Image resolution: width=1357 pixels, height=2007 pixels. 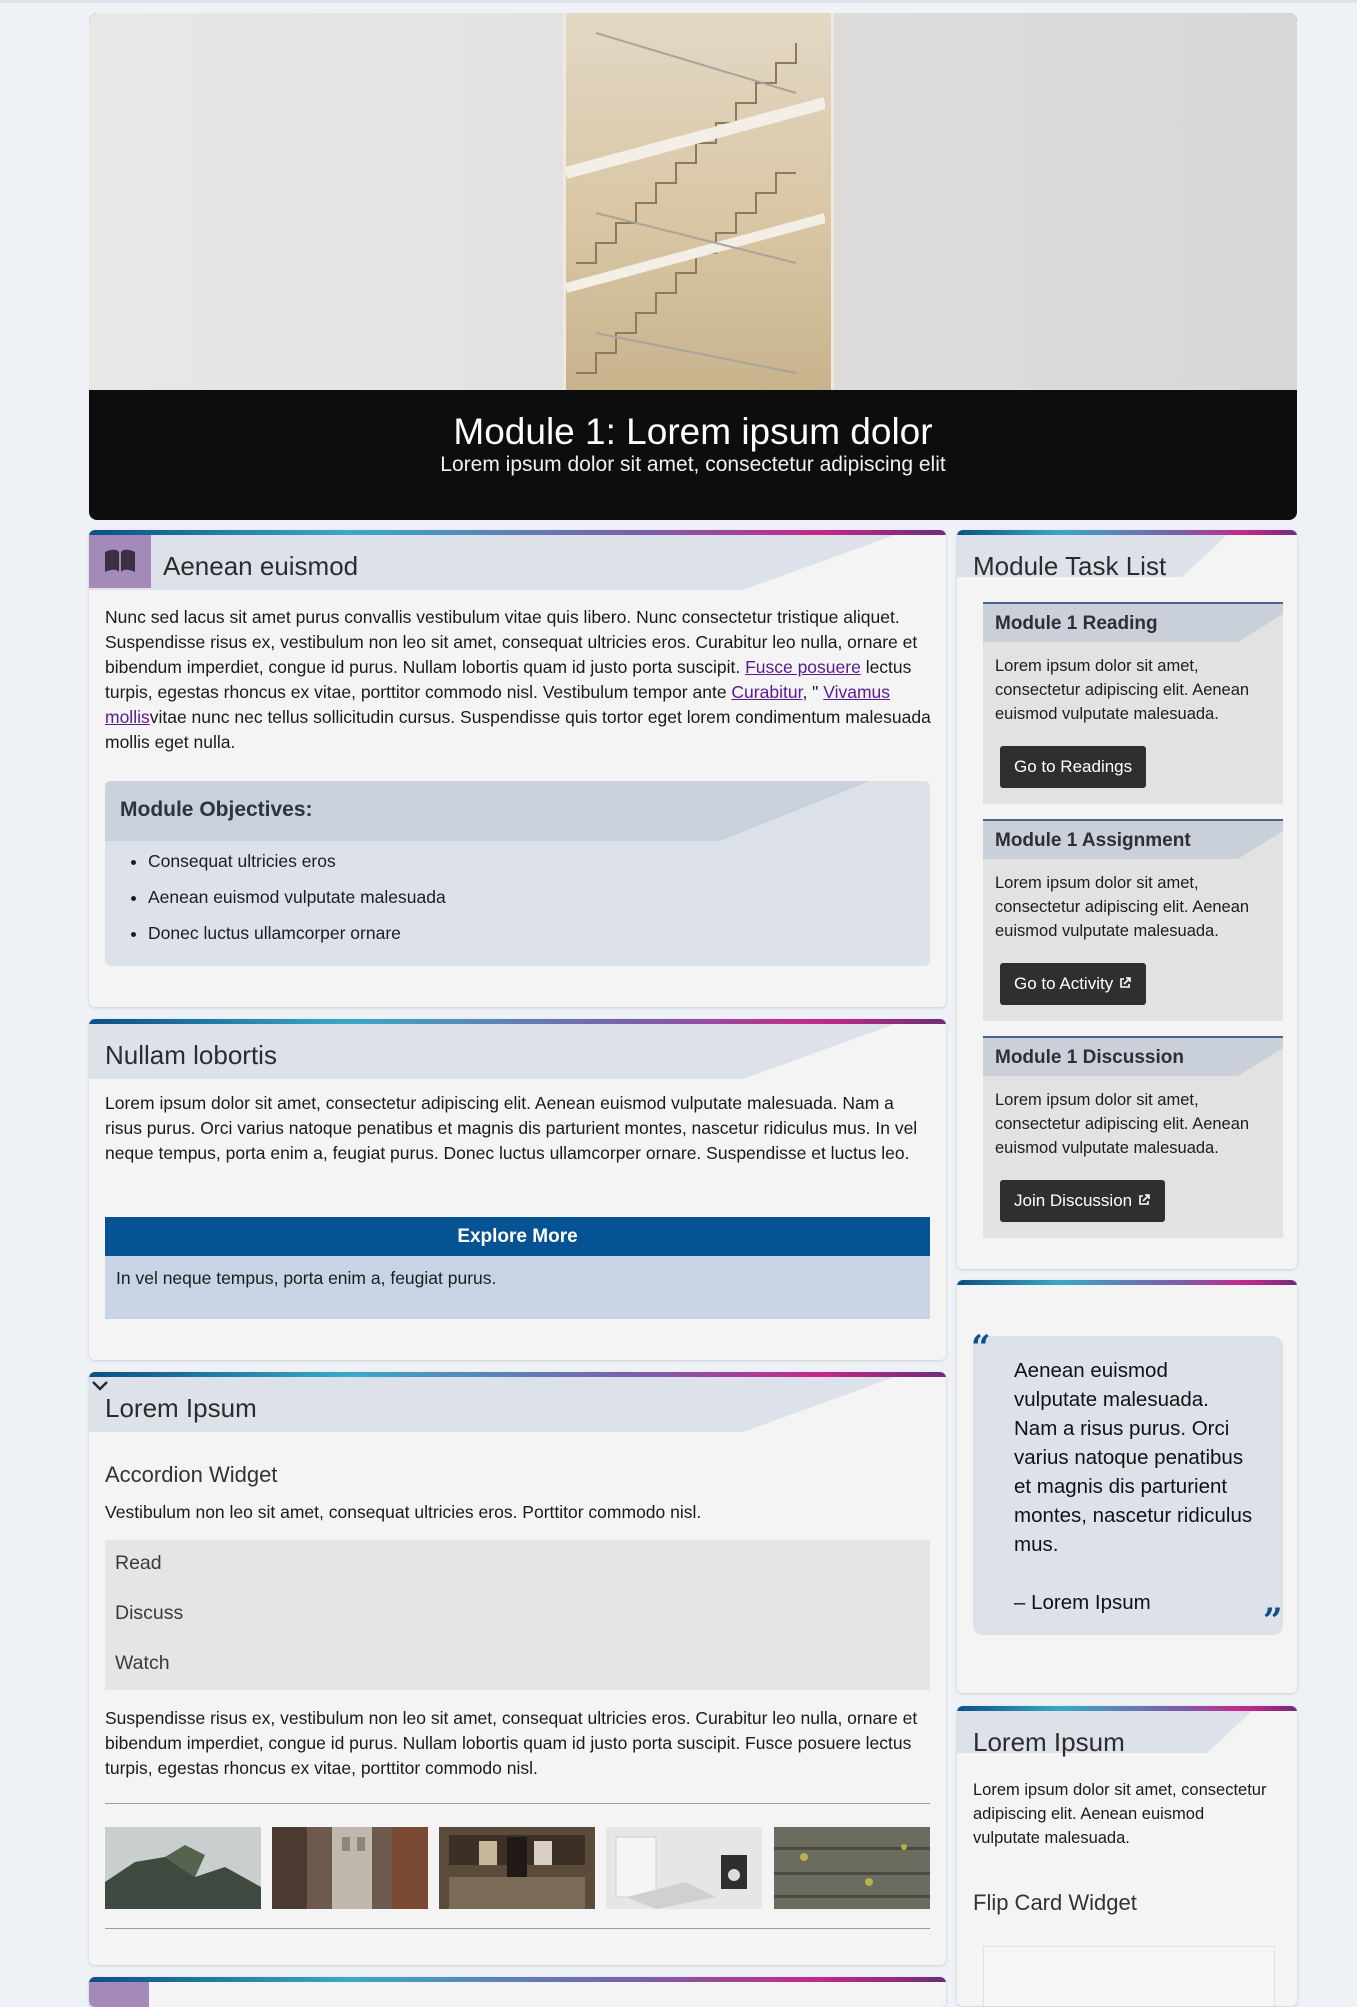 I want to click on page-title: Module 1: Lorem ipsum dolor, so click(x=693, y=431).